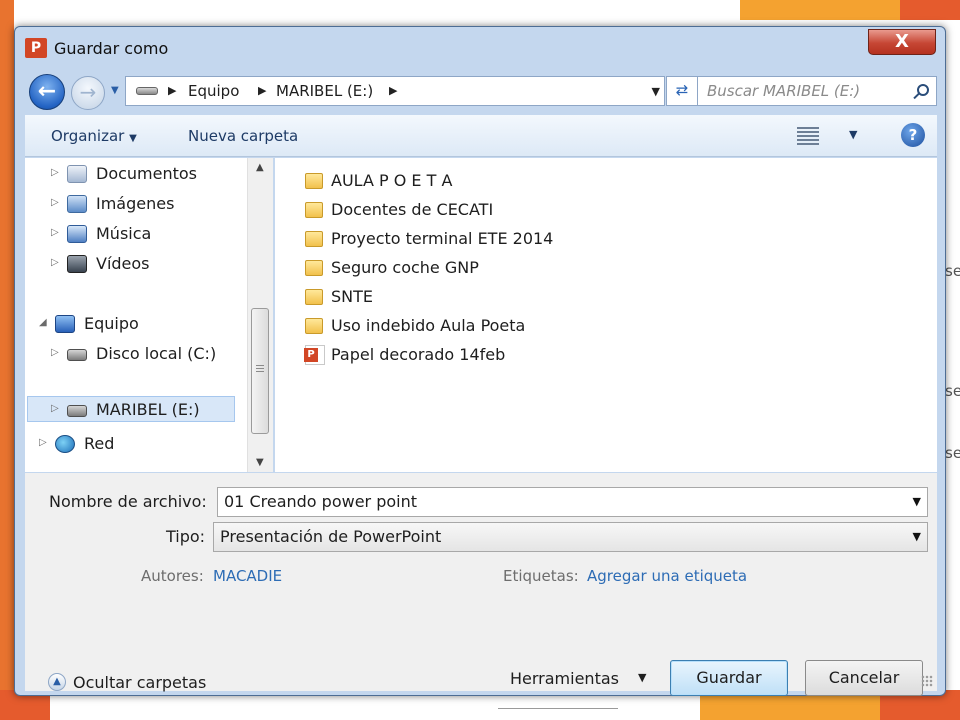 This screenshot has width=960, height=720. Describe the element at coordinates (148, 409) in the screenshot. I see `sidebar-item-label: MARIBEL (E:)` at that location.